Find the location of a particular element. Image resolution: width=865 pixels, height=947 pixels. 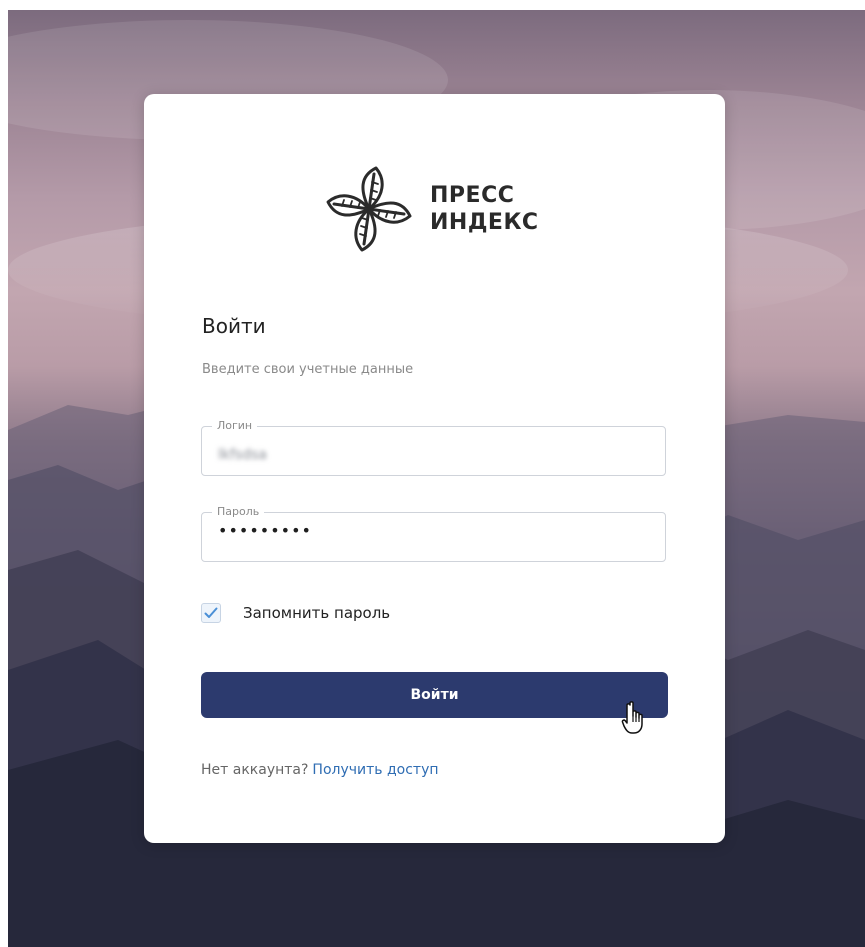

remember-label: Запомнить пароль is located at coordinates (317, 613).